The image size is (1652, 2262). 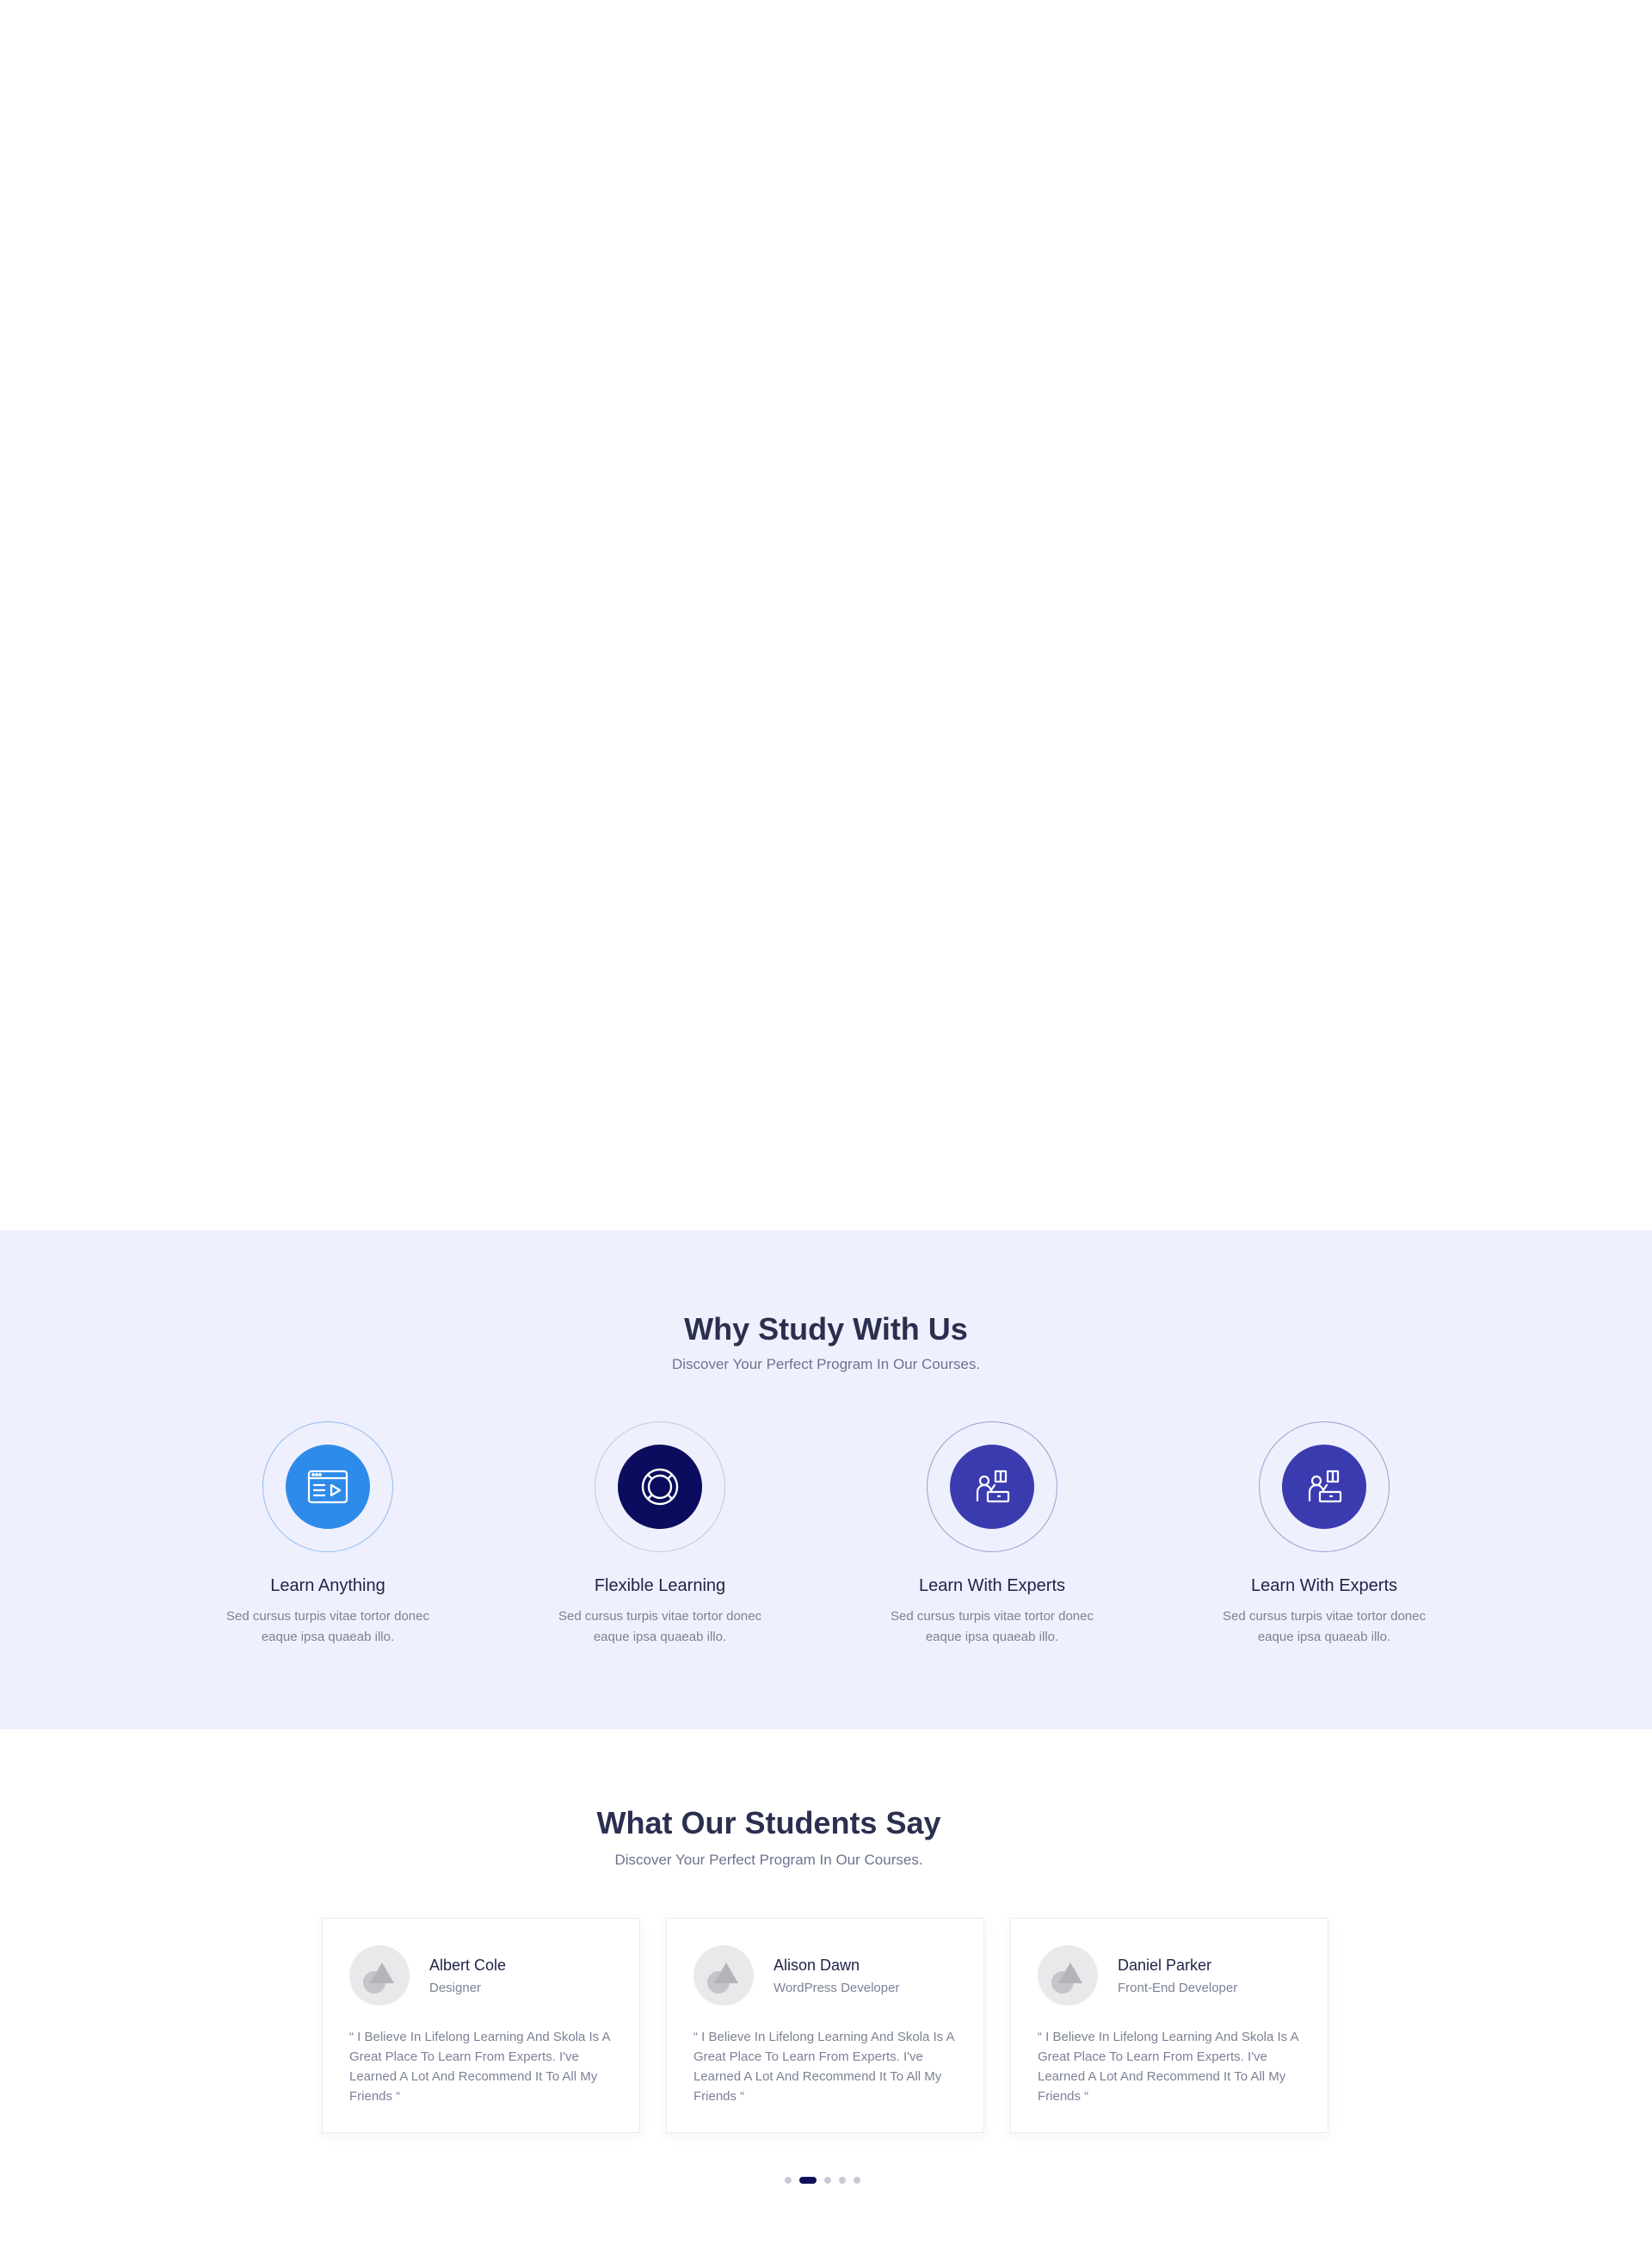 I want to click on testimonials-title: What Our Students Say, so click(x=768, y=1823).